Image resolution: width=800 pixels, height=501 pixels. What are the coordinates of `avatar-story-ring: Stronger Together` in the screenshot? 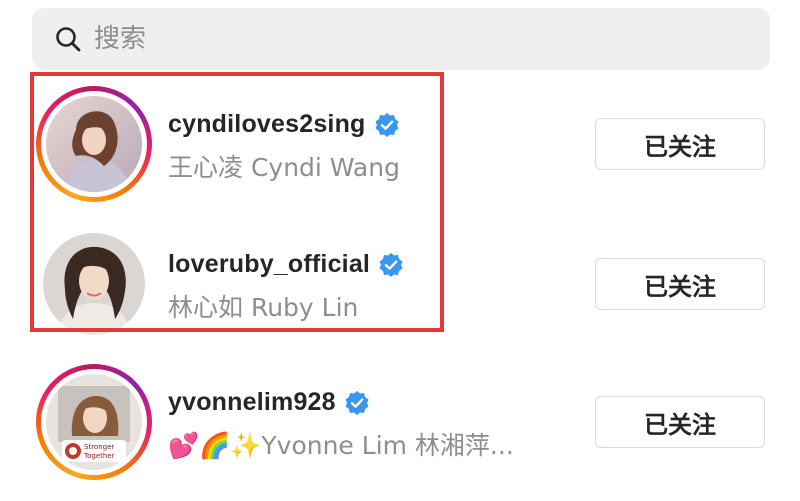 It's located at (94, 422).